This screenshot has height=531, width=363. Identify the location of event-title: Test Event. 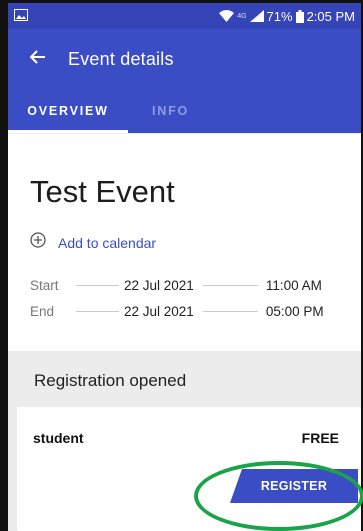
(102, 191).